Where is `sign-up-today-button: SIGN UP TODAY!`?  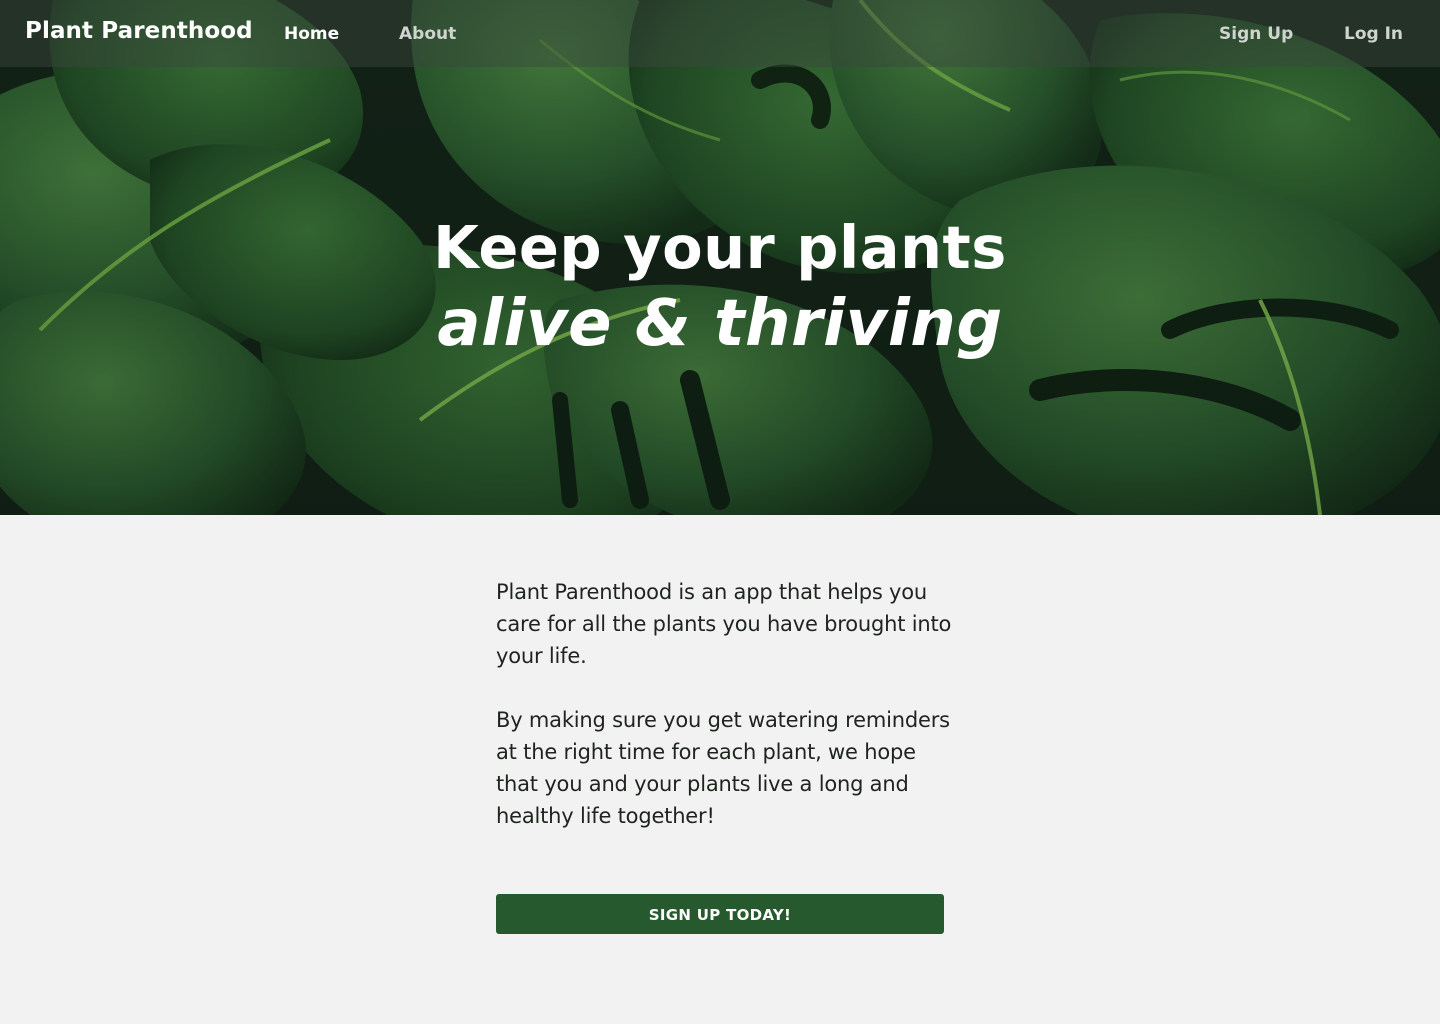
sign-up-today-button: SIGN UP TODAY! is located at coordinates (720, 914).